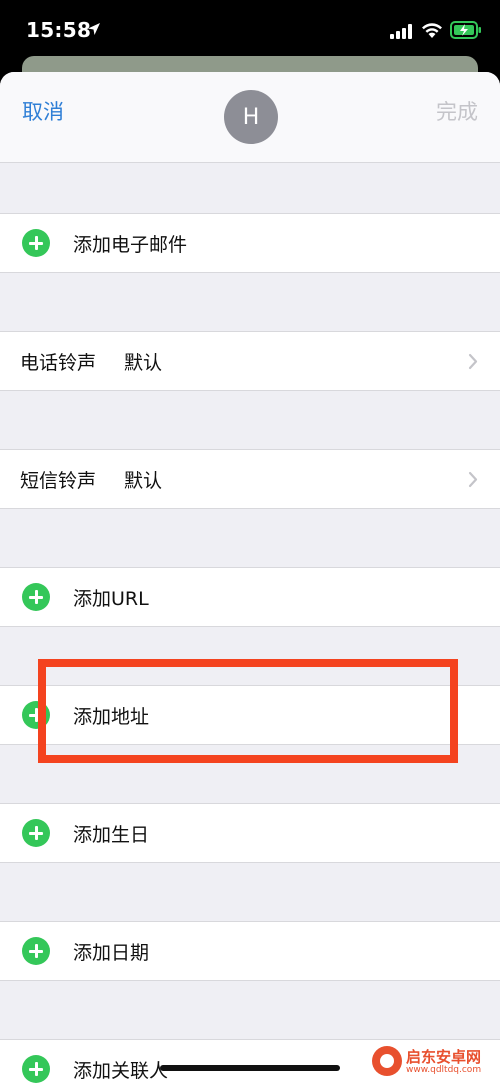 The height and width of the screenshot is (1083, 500). What do you see at coordinates (111, 953) in the screenshot?
I see `add-date-label: 添加日期` at bounding box center [111, 953].